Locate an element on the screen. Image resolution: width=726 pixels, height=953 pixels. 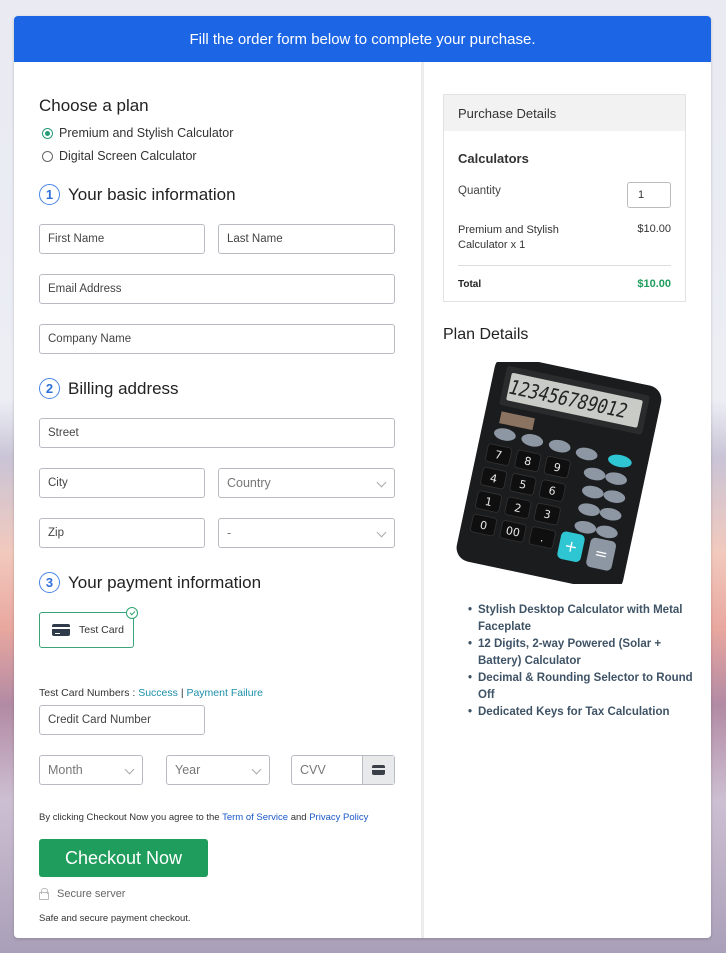
choose-plan-heading: Choose a plan is located at coordinates (94, 105).